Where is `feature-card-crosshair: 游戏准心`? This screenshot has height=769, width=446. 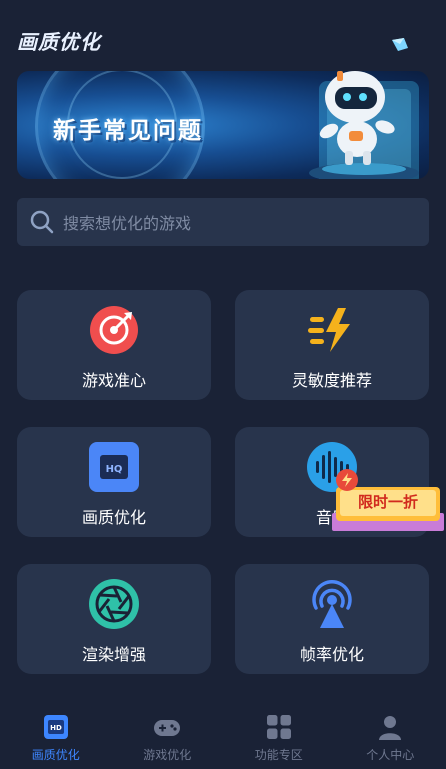 feature-card-crosshair: 游戏准心 is located at coordinates (114, 345).